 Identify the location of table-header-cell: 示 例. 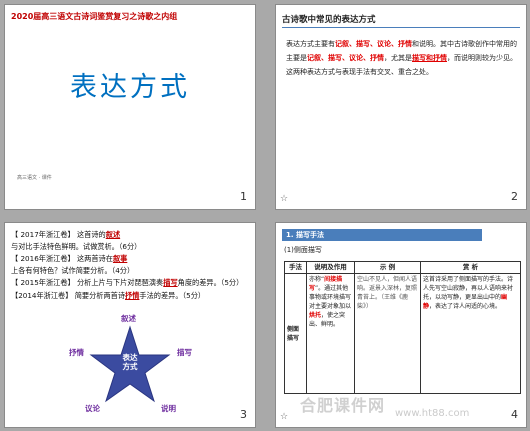
(387, 267).